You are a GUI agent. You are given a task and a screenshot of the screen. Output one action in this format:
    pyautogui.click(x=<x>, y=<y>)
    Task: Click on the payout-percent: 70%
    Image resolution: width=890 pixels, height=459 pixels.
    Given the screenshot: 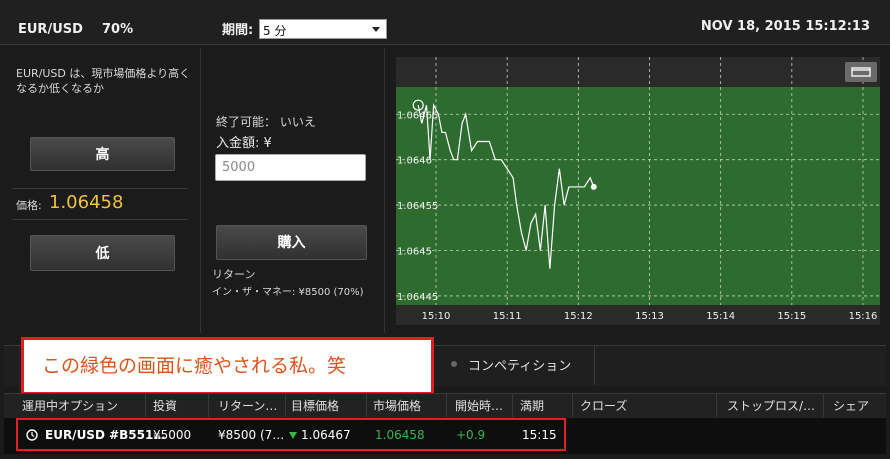 What is the action you would take?
    pyautogui.click(x=118, y=29)
    